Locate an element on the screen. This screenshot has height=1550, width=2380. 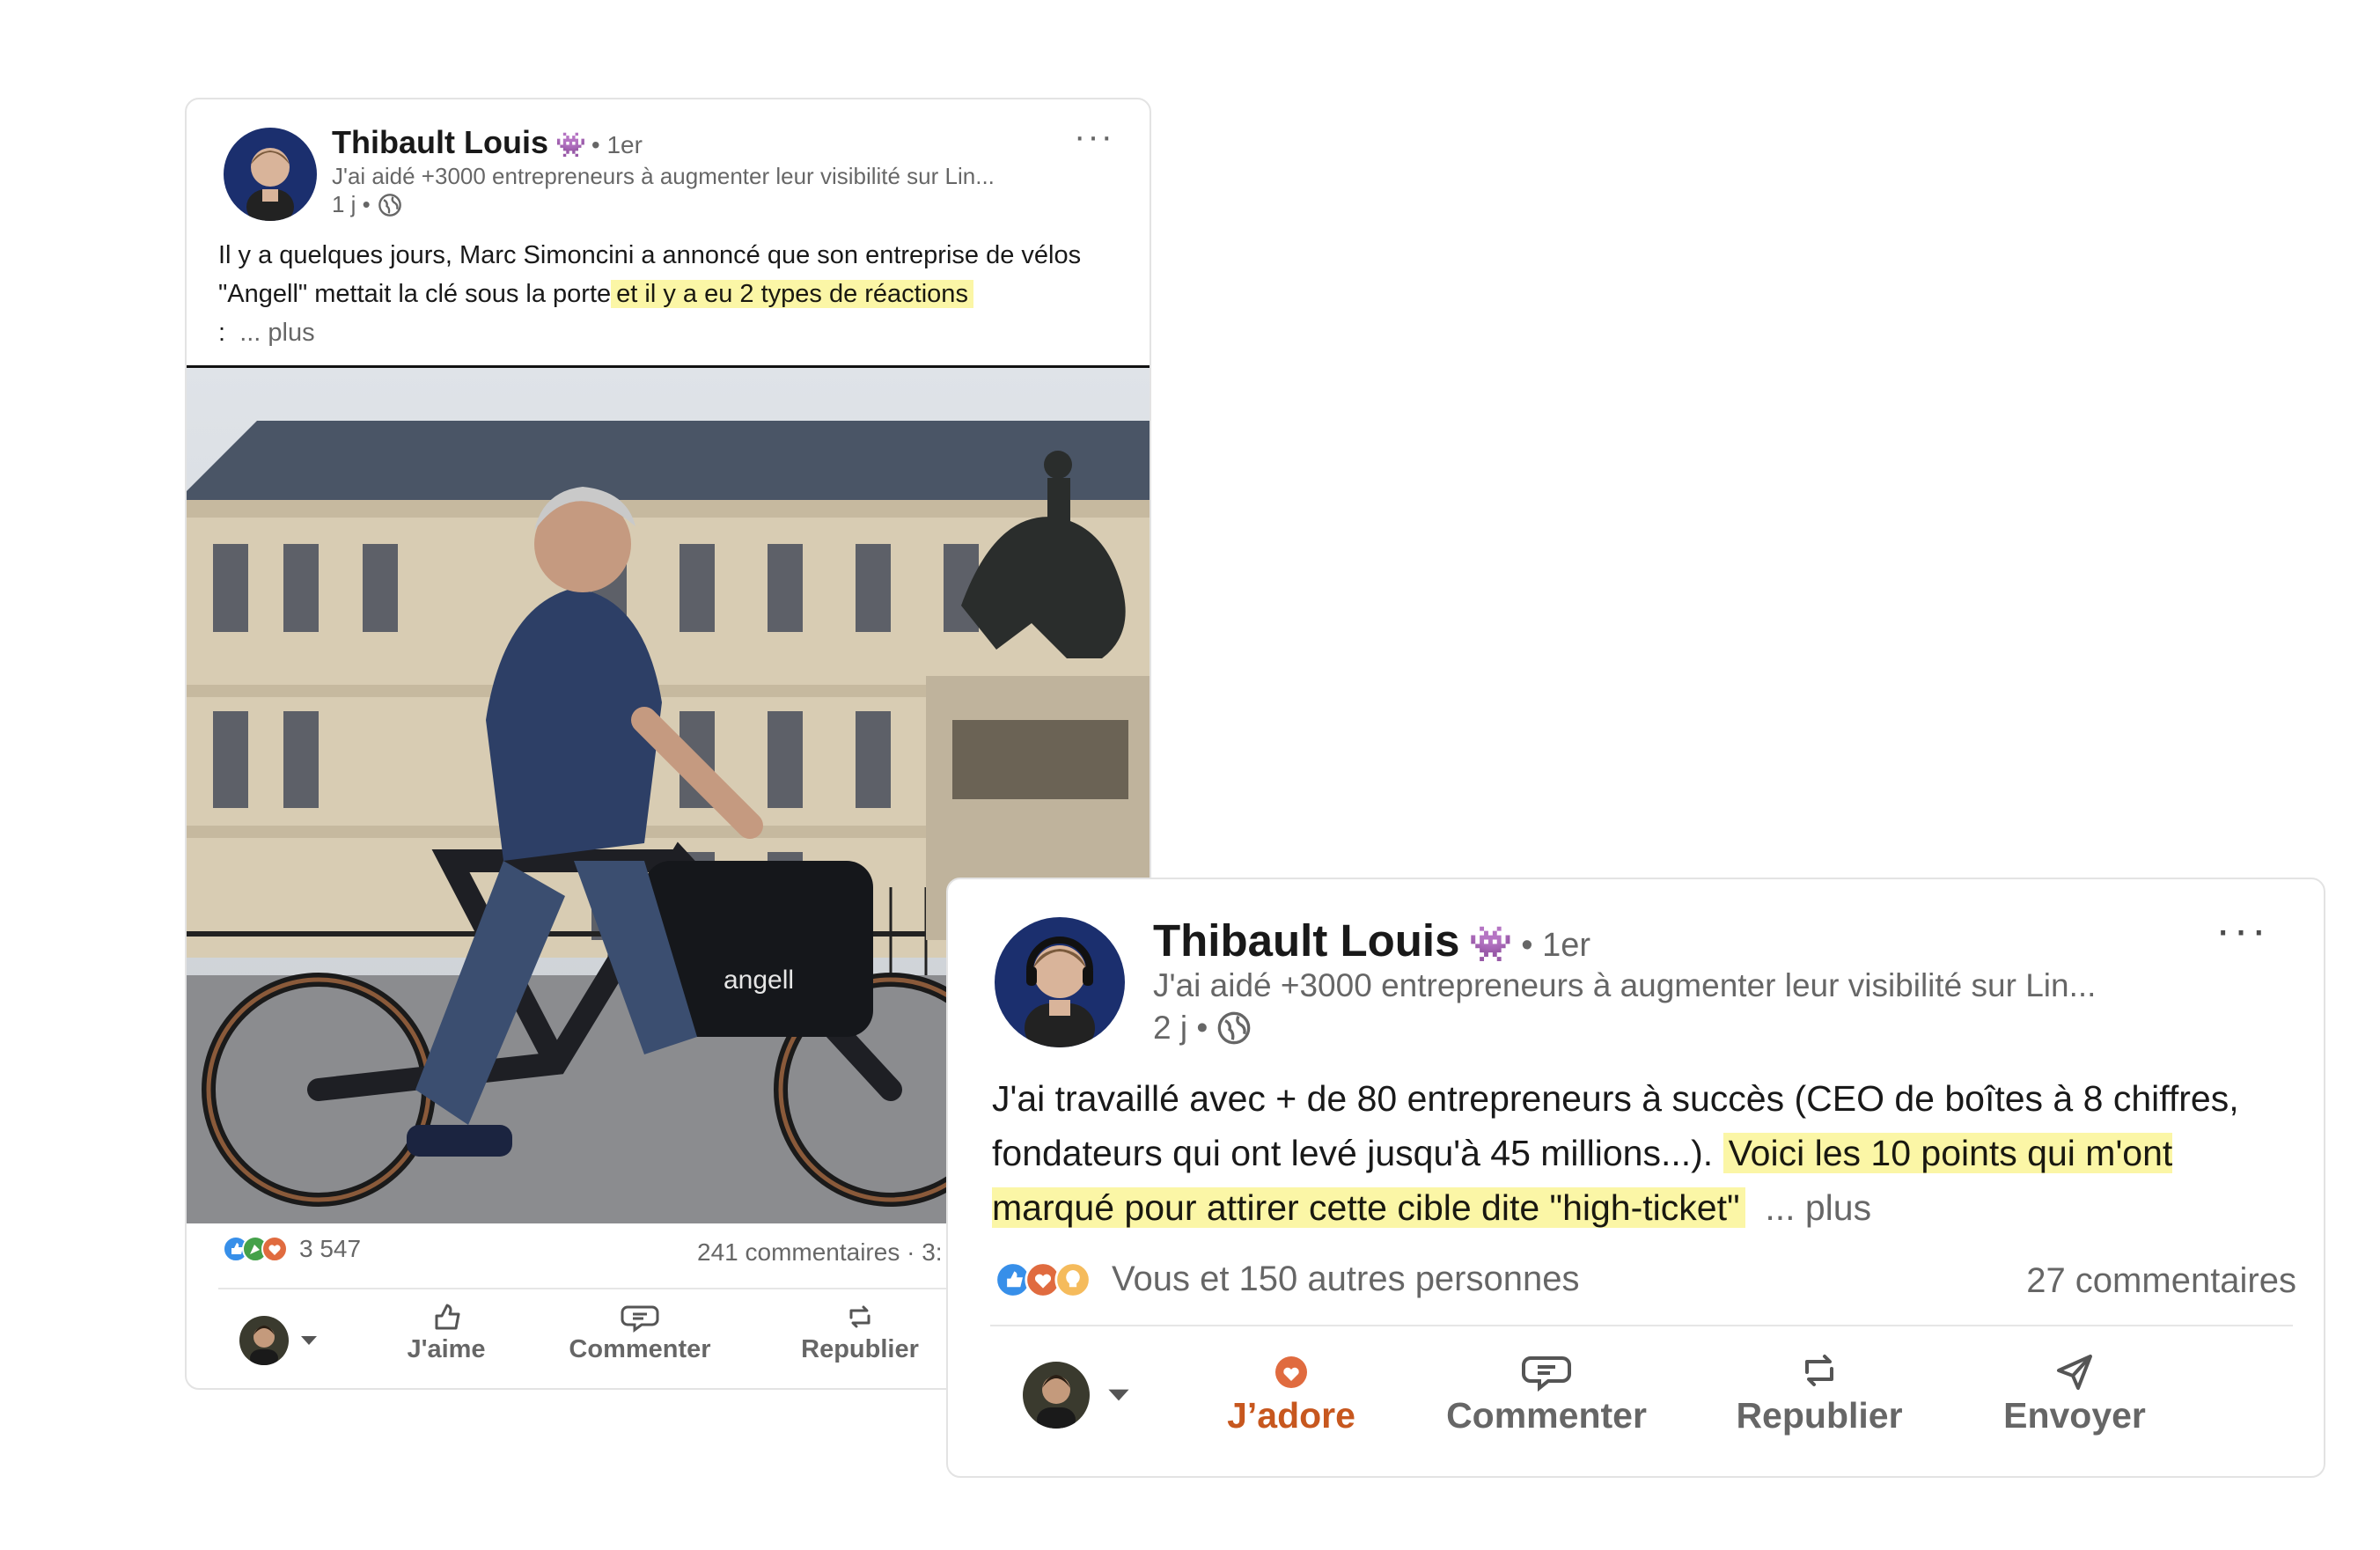
comments-count: 241 commentaires · 3: is located at coordinates (820, 1253).